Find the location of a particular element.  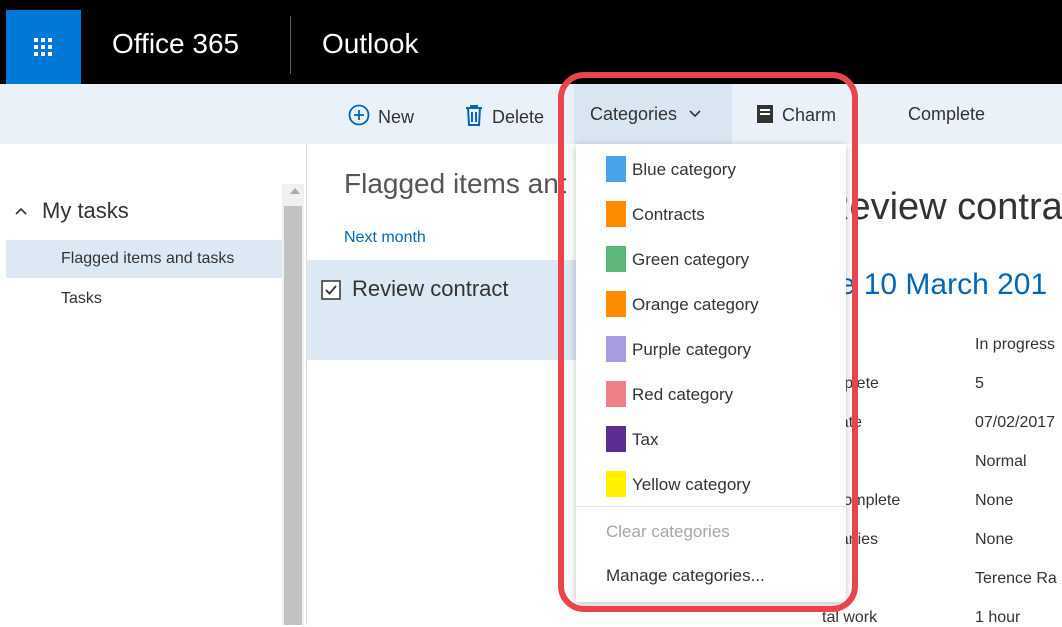

sidebar-scrollbar-thumb is located at coordinates (293, 415).